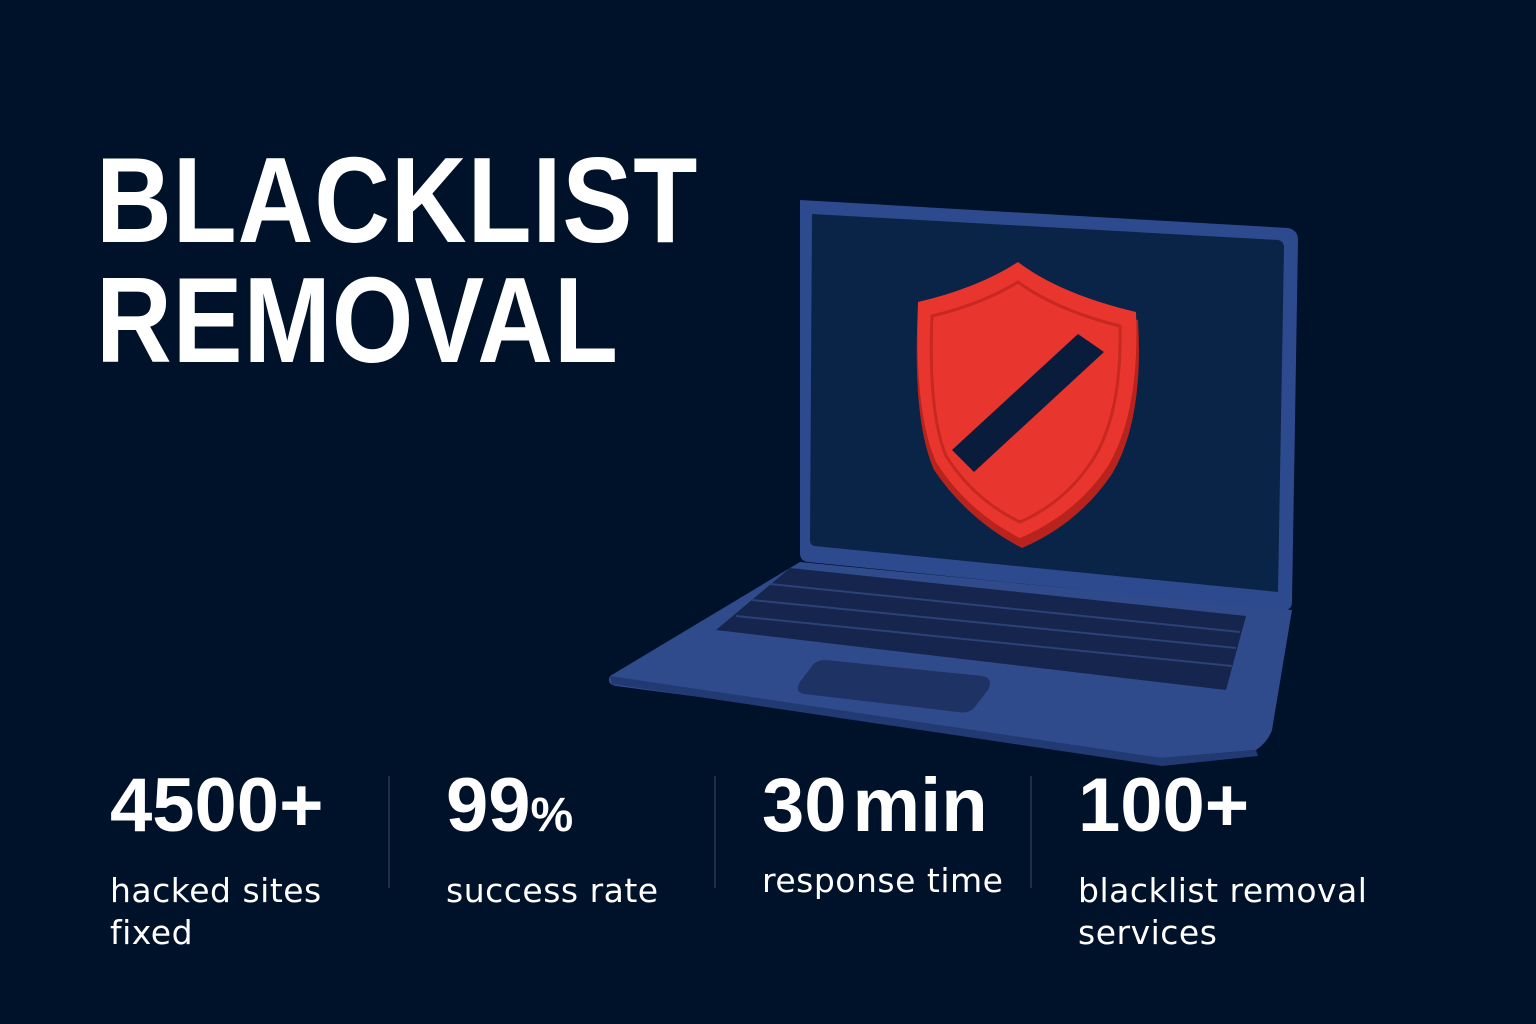 Image resolution: width=1536 pixels, height=1024 pixels. Describe the element at coordinates (216, 911) in the screenshot. I see `stat-label: hacked sites fixed` at that location.